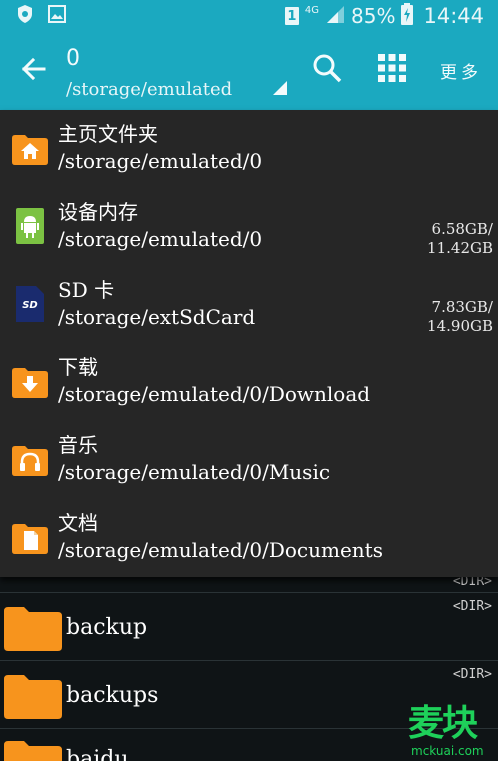 Image resolution: width=498 pixels, height=761 pixels. I want to click on sim-badge: 1, so click(291, 16).